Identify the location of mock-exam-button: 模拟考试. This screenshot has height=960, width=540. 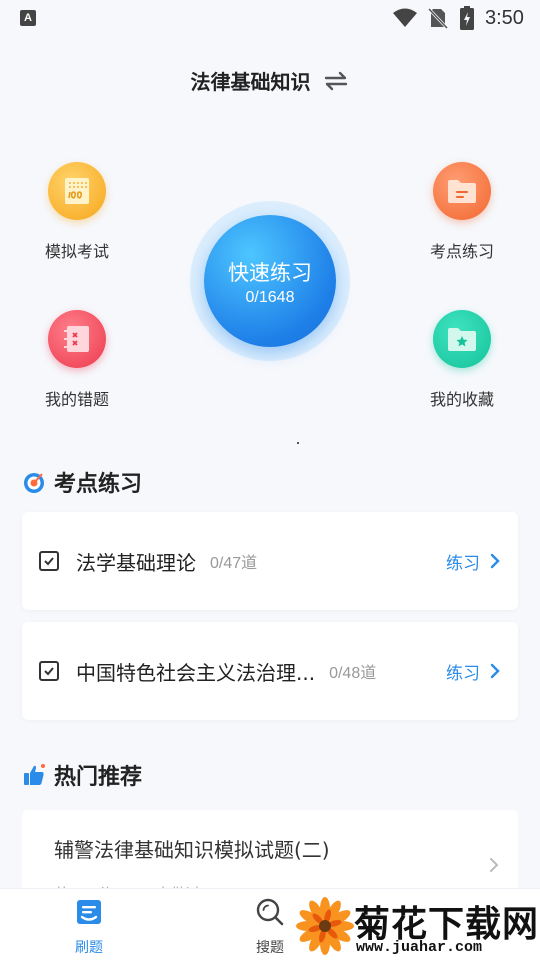
(77, 212).